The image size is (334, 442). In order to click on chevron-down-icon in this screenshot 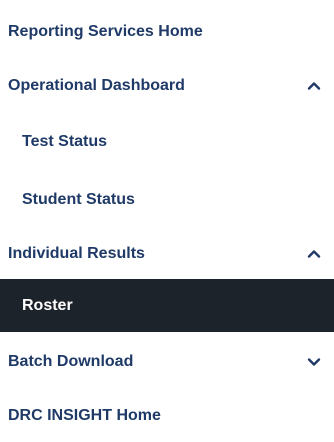, I will do `click(314, 362)`.